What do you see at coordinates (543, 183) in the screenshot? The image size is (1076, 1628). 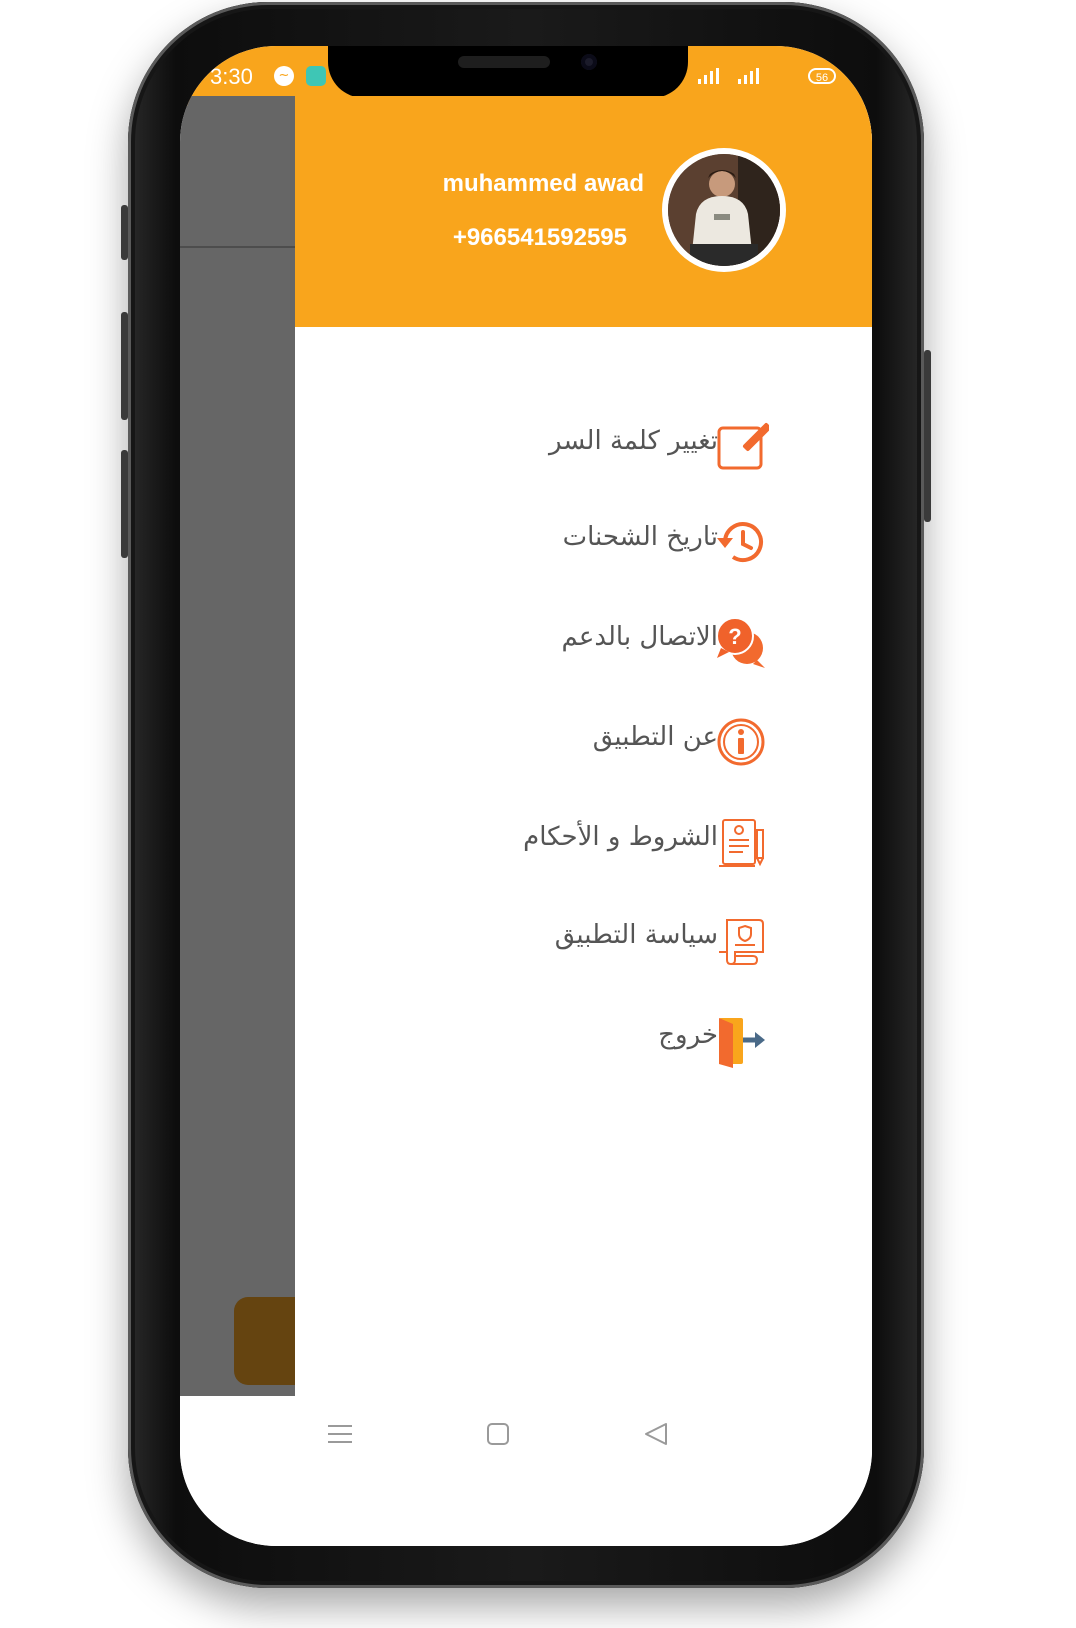 I see `user-name: muhammed awad` at bounding box center [543, 183].